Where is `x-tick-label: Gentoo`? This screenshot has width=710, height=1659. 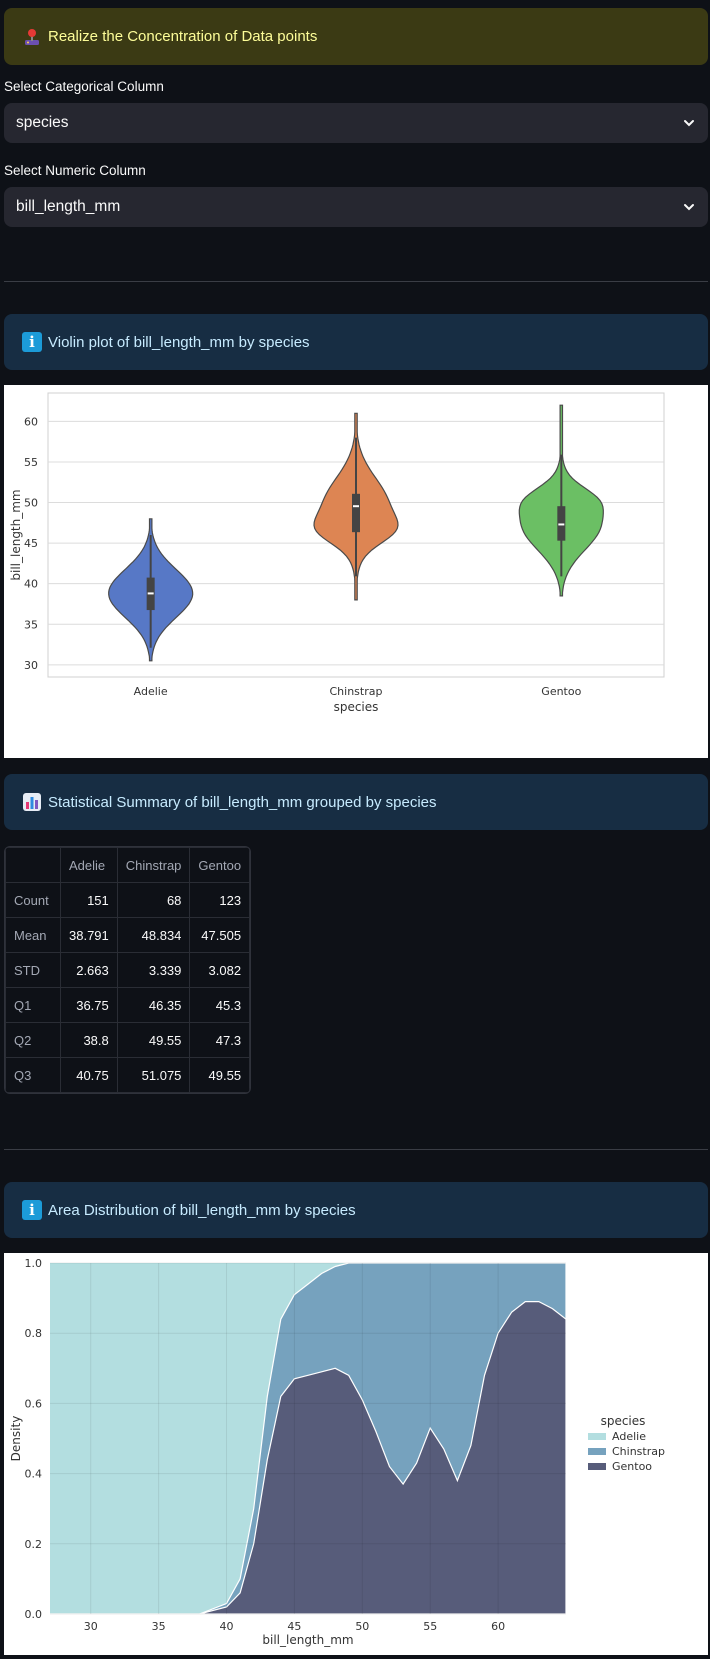 x-tick-label: Gentoo is located at coordinates (561, 691).